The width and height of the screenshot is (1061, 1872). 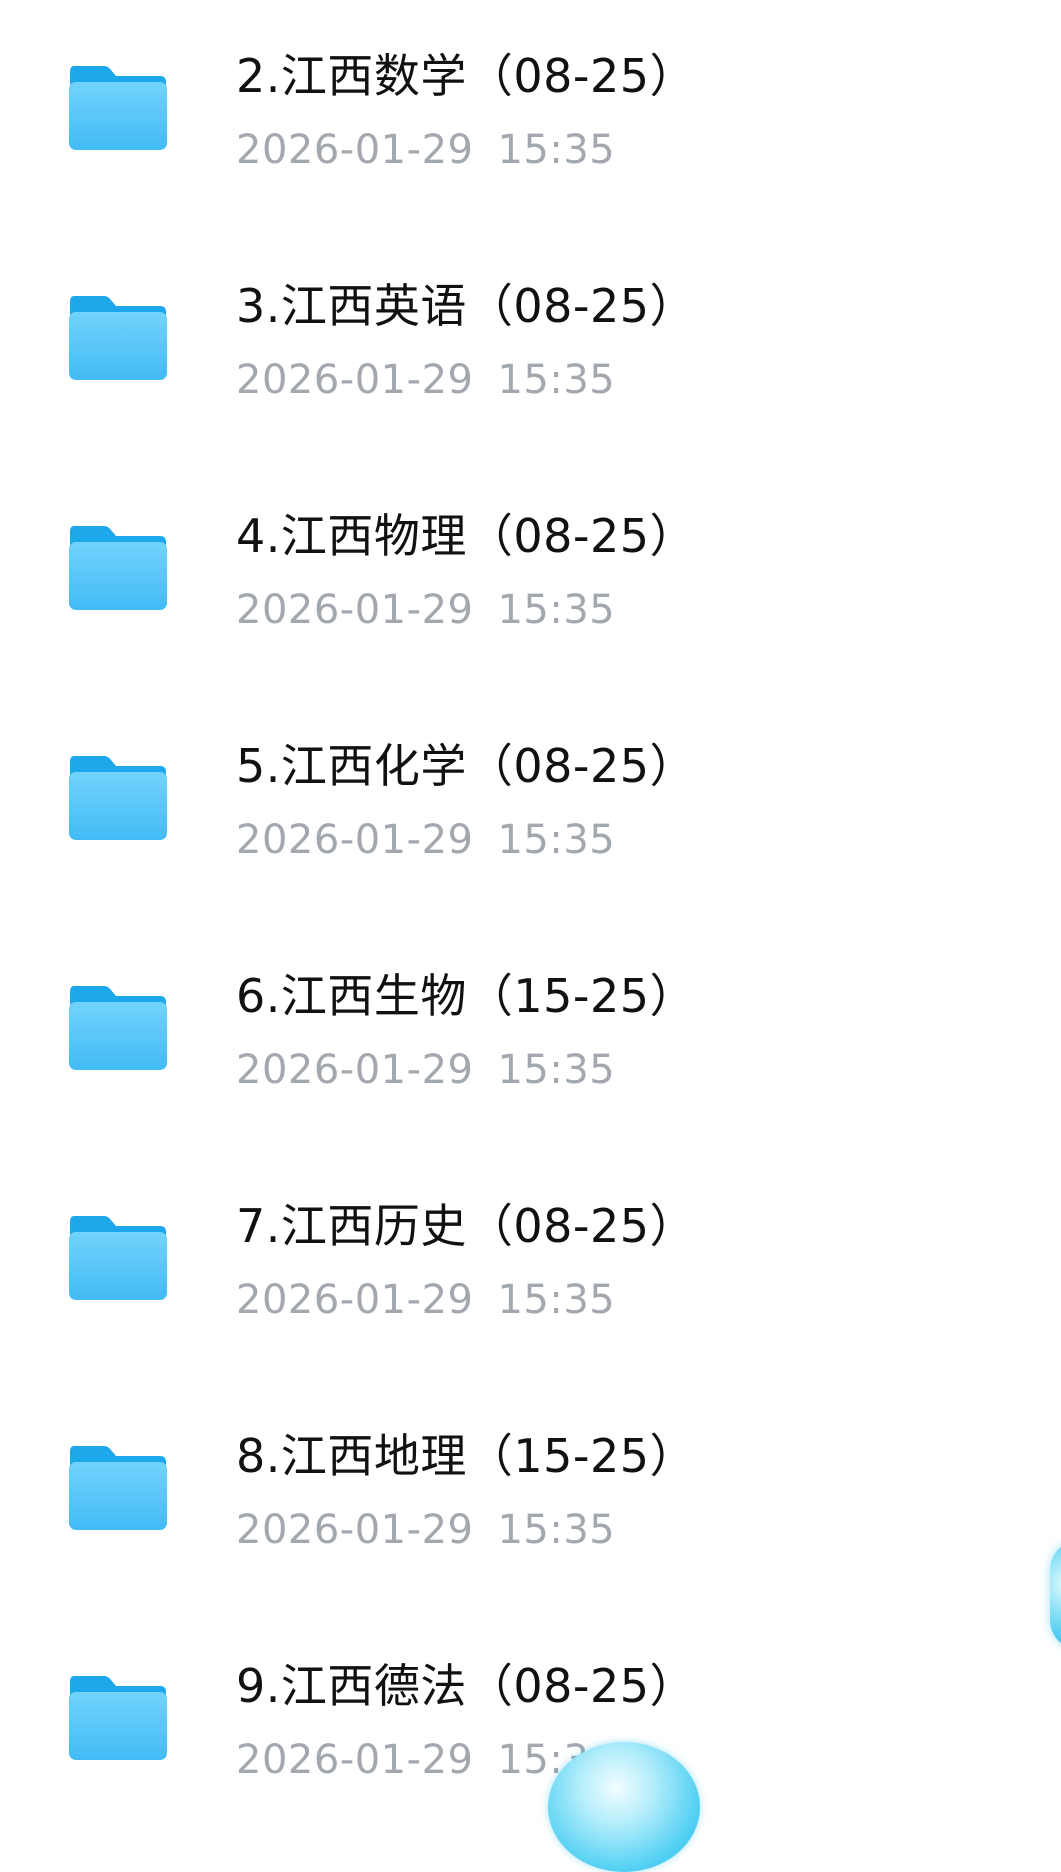 What do you see at coordinates (466, 306) in the screenshot?
I see `file-name: 3.江西英语（08-25）` at bounding box center [466, 306].